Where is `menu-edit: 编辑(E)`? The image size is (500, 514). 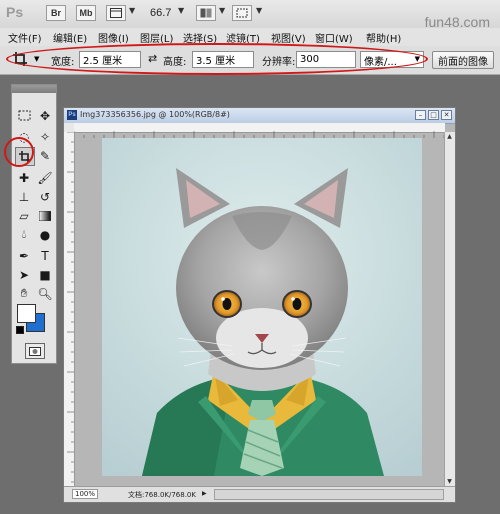
menu-edit: 编辑(E) is located at coordinates (70, 37).